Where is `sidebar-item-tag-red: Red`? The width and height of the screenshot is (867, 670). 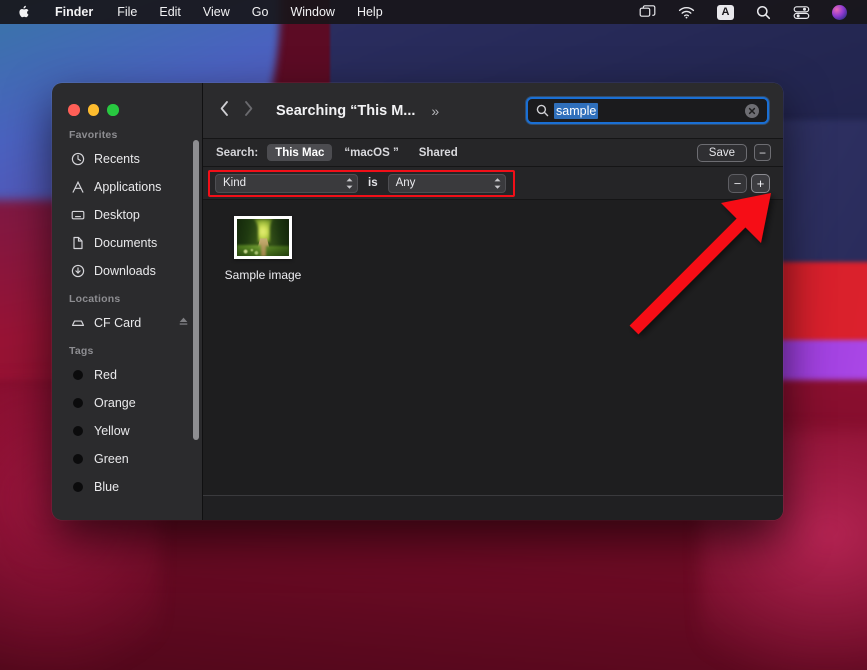
sidebar-item-tag-red: Red is located at coordinates (127, 375).